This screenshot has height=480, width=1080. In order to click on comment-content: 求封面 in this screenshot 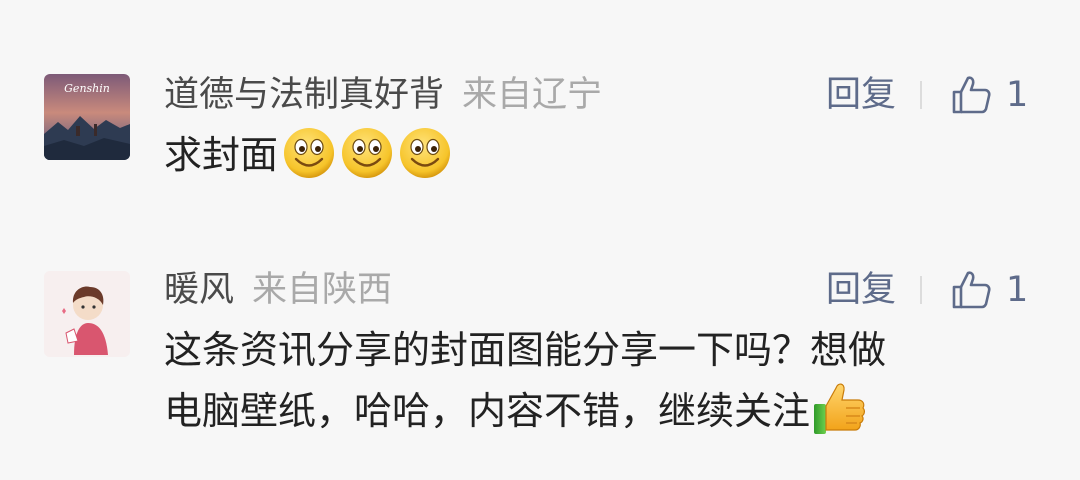, I will do `click(308, 154)`.